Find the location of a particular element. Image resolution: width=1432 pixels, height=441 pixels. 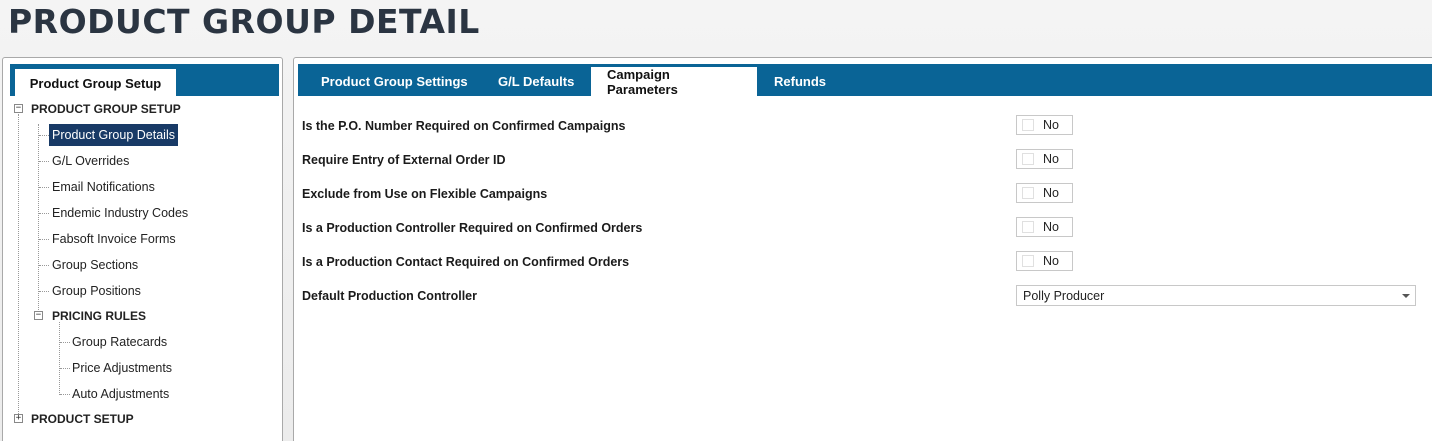

external-order-id-value: No is located at coordinates (1051, 159).